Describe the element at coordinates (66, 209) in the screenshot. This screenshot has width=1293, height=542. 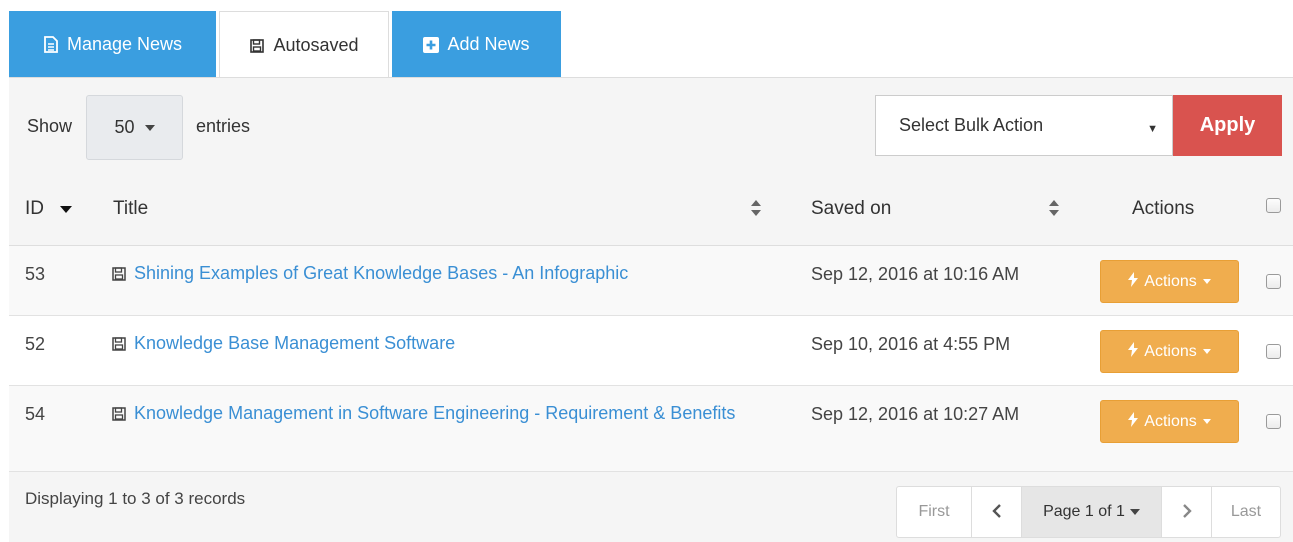
I see `sort-desc-icon` at that location.